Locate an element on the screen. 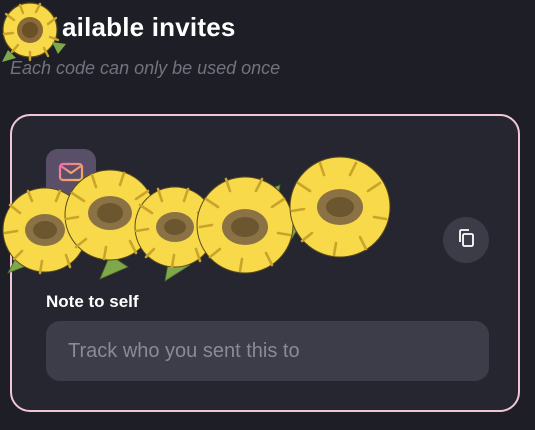 The height and width of the screenshot is (430, 535). copy-icon is located at coordinates (466, 240).